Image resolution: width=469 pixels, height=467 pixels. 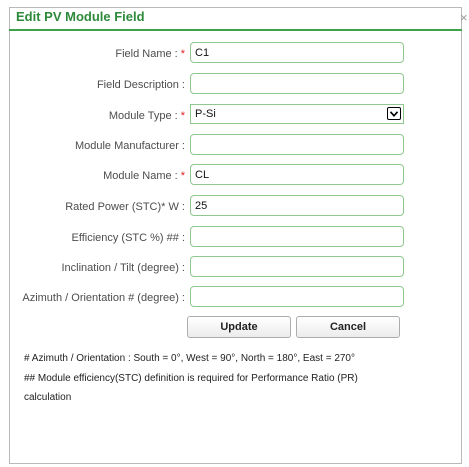 What do you see at coordinates (297, 296) in the screenshot?
I see `azimuth-input` at bounding box center [297, 296].